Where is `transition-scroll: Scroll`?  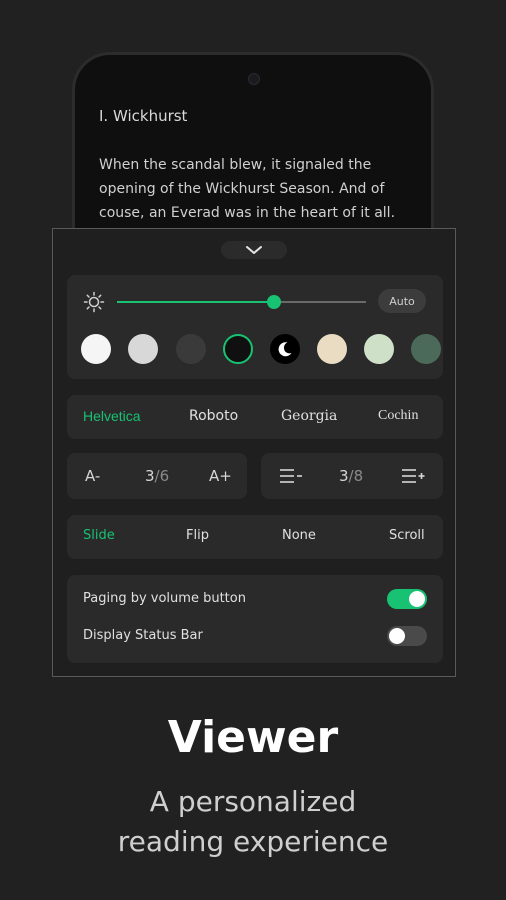
transition-scroll: Scroll is located at coordinates (407, 535).